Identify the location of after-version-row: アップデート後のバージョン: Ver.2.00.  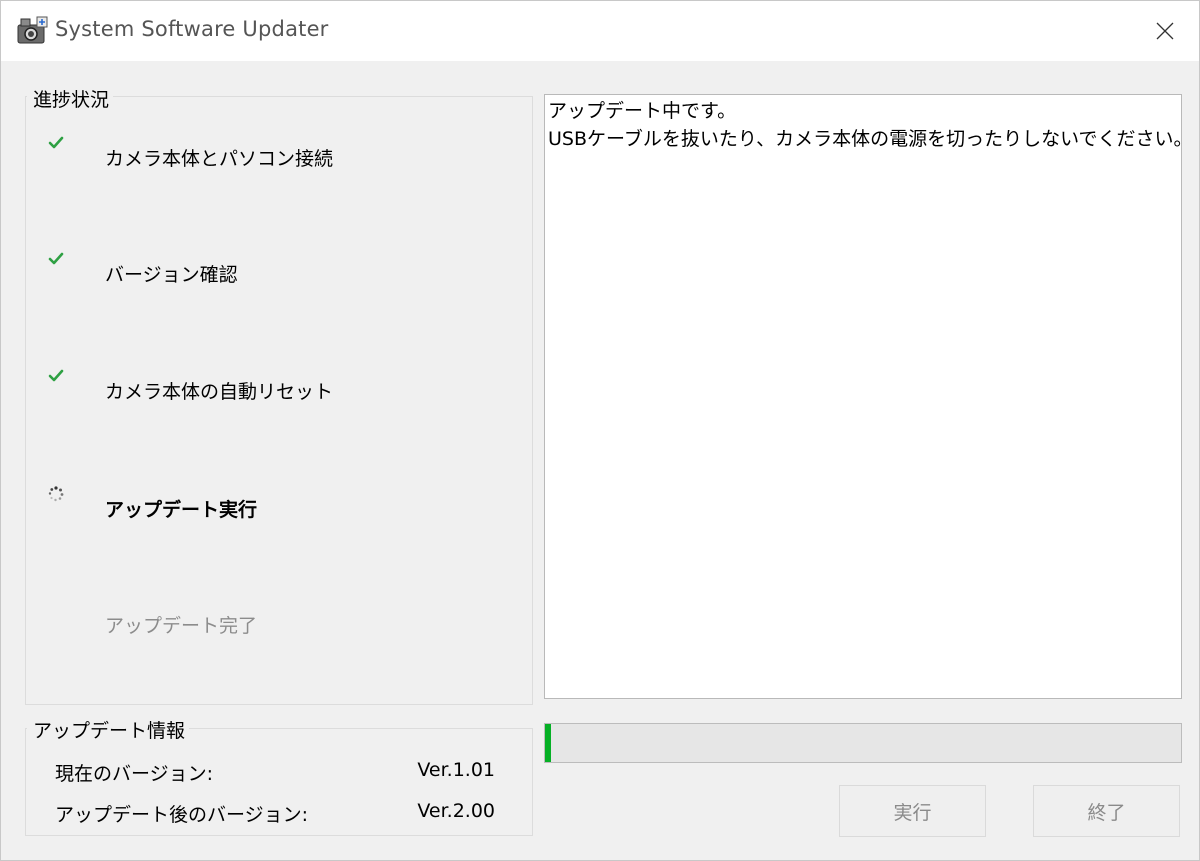
(278, 814).